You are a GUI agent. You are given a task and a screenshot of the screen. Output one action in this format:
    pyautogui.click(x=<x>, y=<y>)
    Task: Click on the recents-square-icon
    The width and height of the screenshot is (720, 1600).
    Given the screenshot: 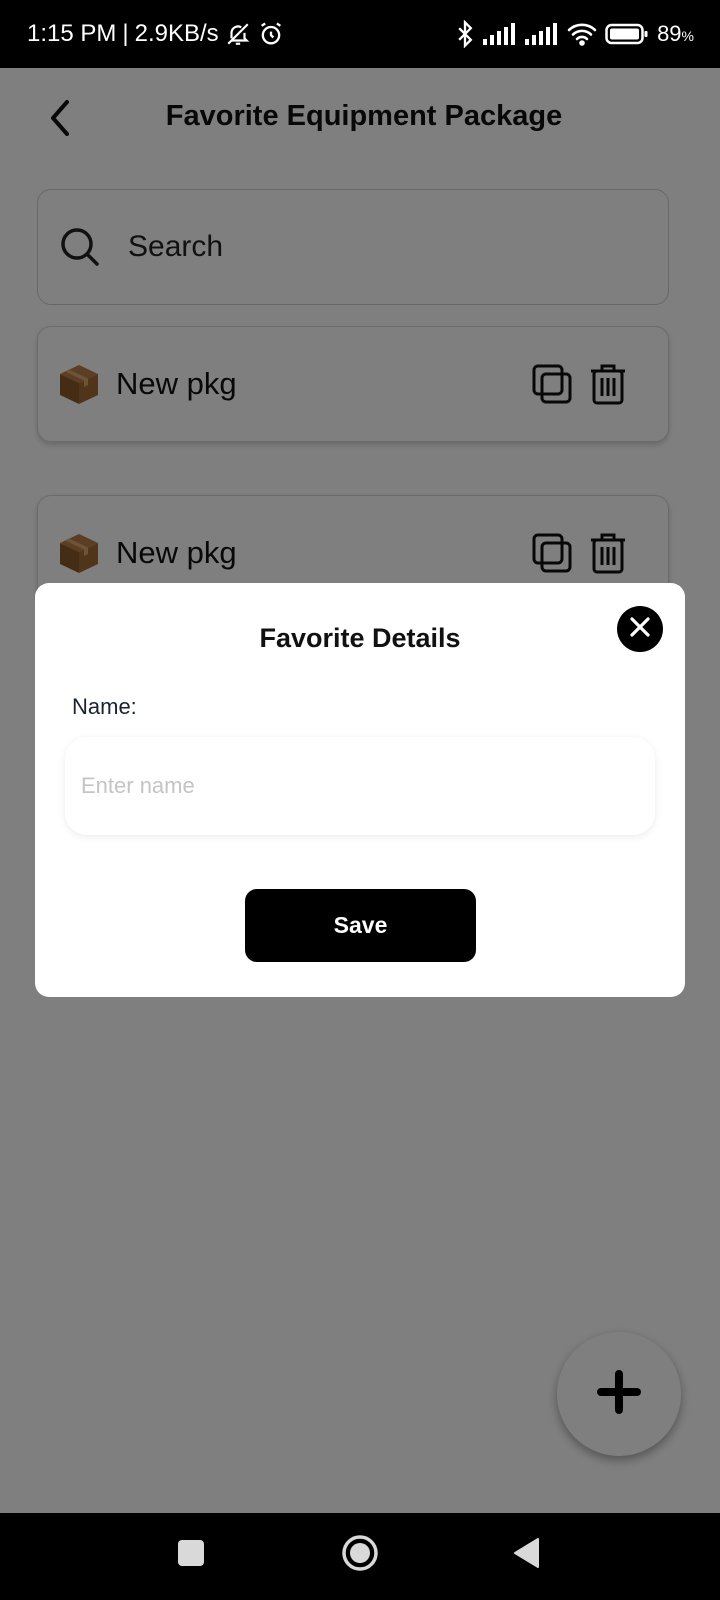 What is the action you would take?
    pyautogui.click(x=191, y=1555)
    